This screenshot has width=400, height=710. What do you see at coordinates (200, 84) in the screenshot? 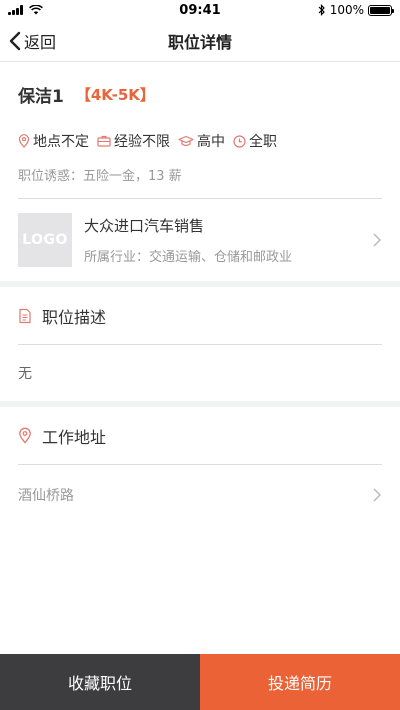
I see `job-header: 保洁1 【4K-5K】` at bounding box center [200, 84].